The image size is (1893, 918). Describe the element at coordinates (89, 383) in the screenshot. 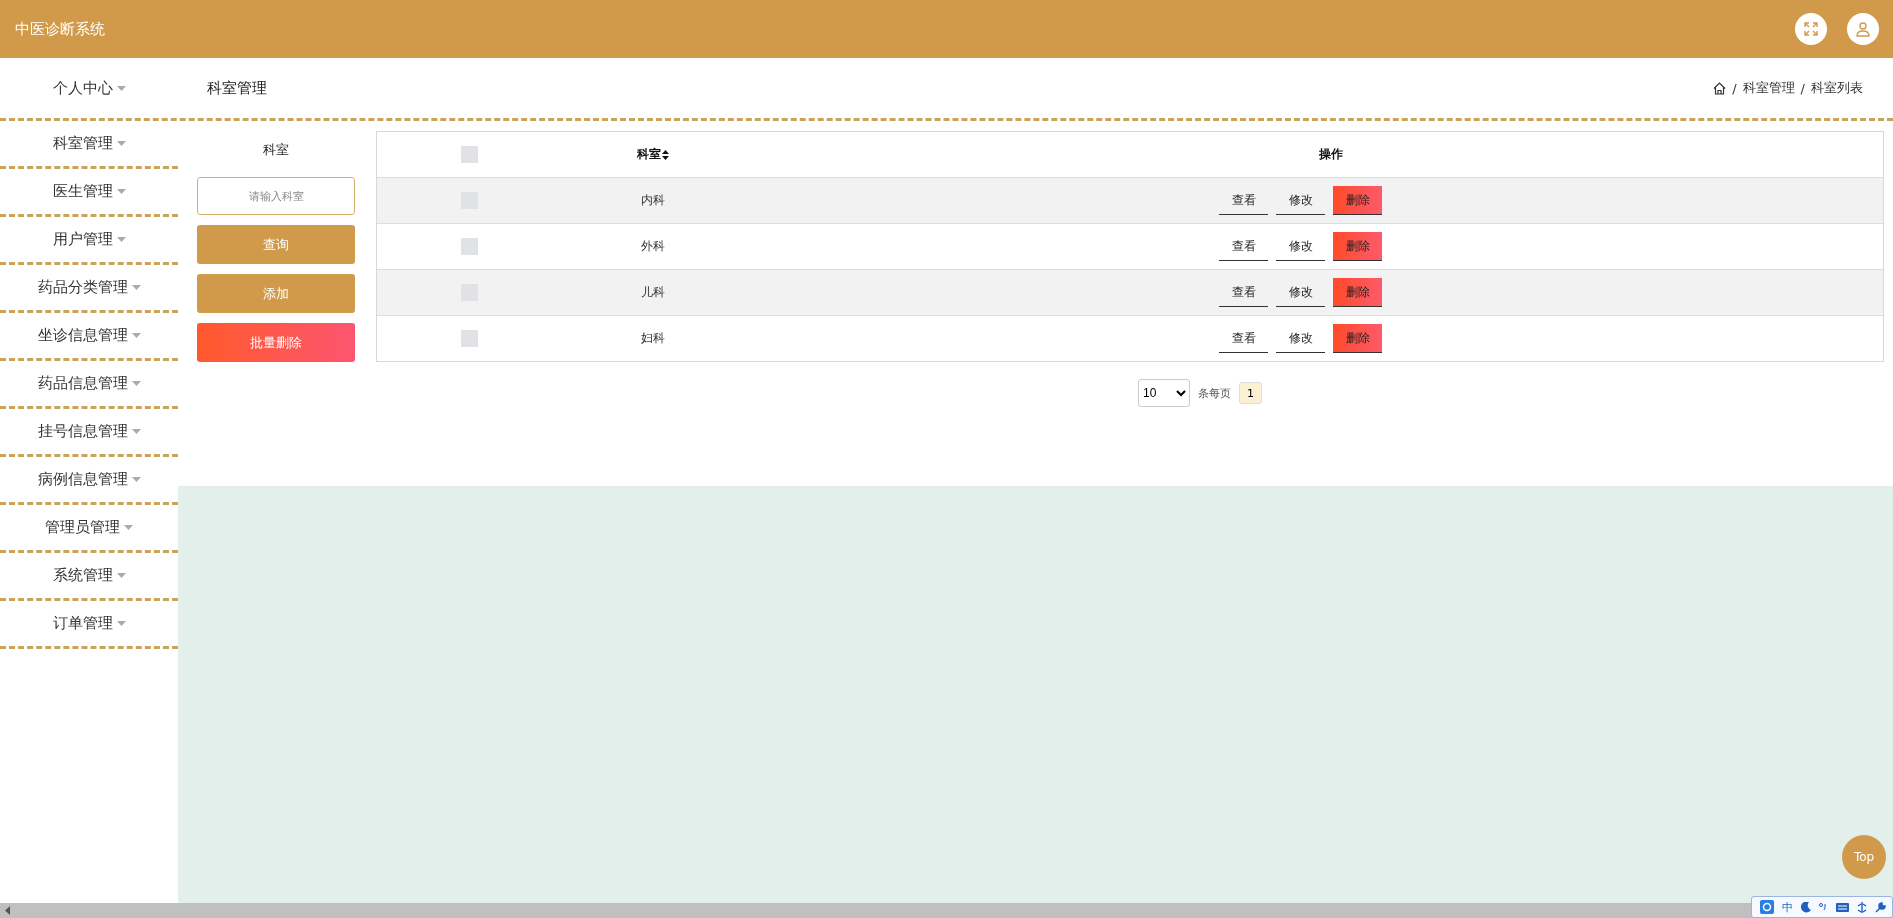

I see `sidebar-item: 药品信息管理` at that location.